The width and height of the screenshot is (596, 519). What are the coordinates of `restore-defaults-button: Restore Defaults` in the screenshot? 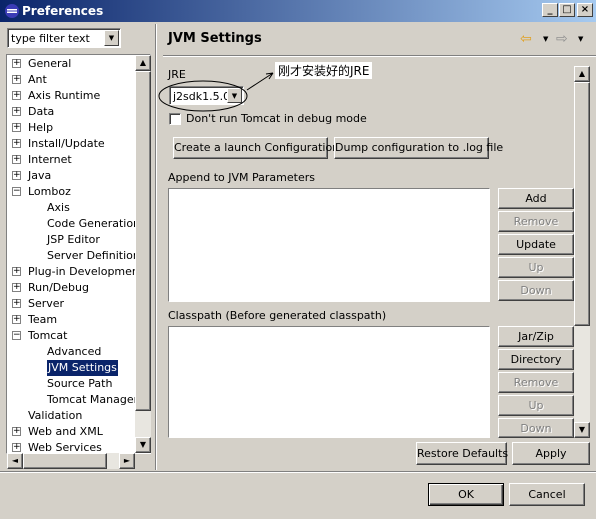 It's located at (462, 453).